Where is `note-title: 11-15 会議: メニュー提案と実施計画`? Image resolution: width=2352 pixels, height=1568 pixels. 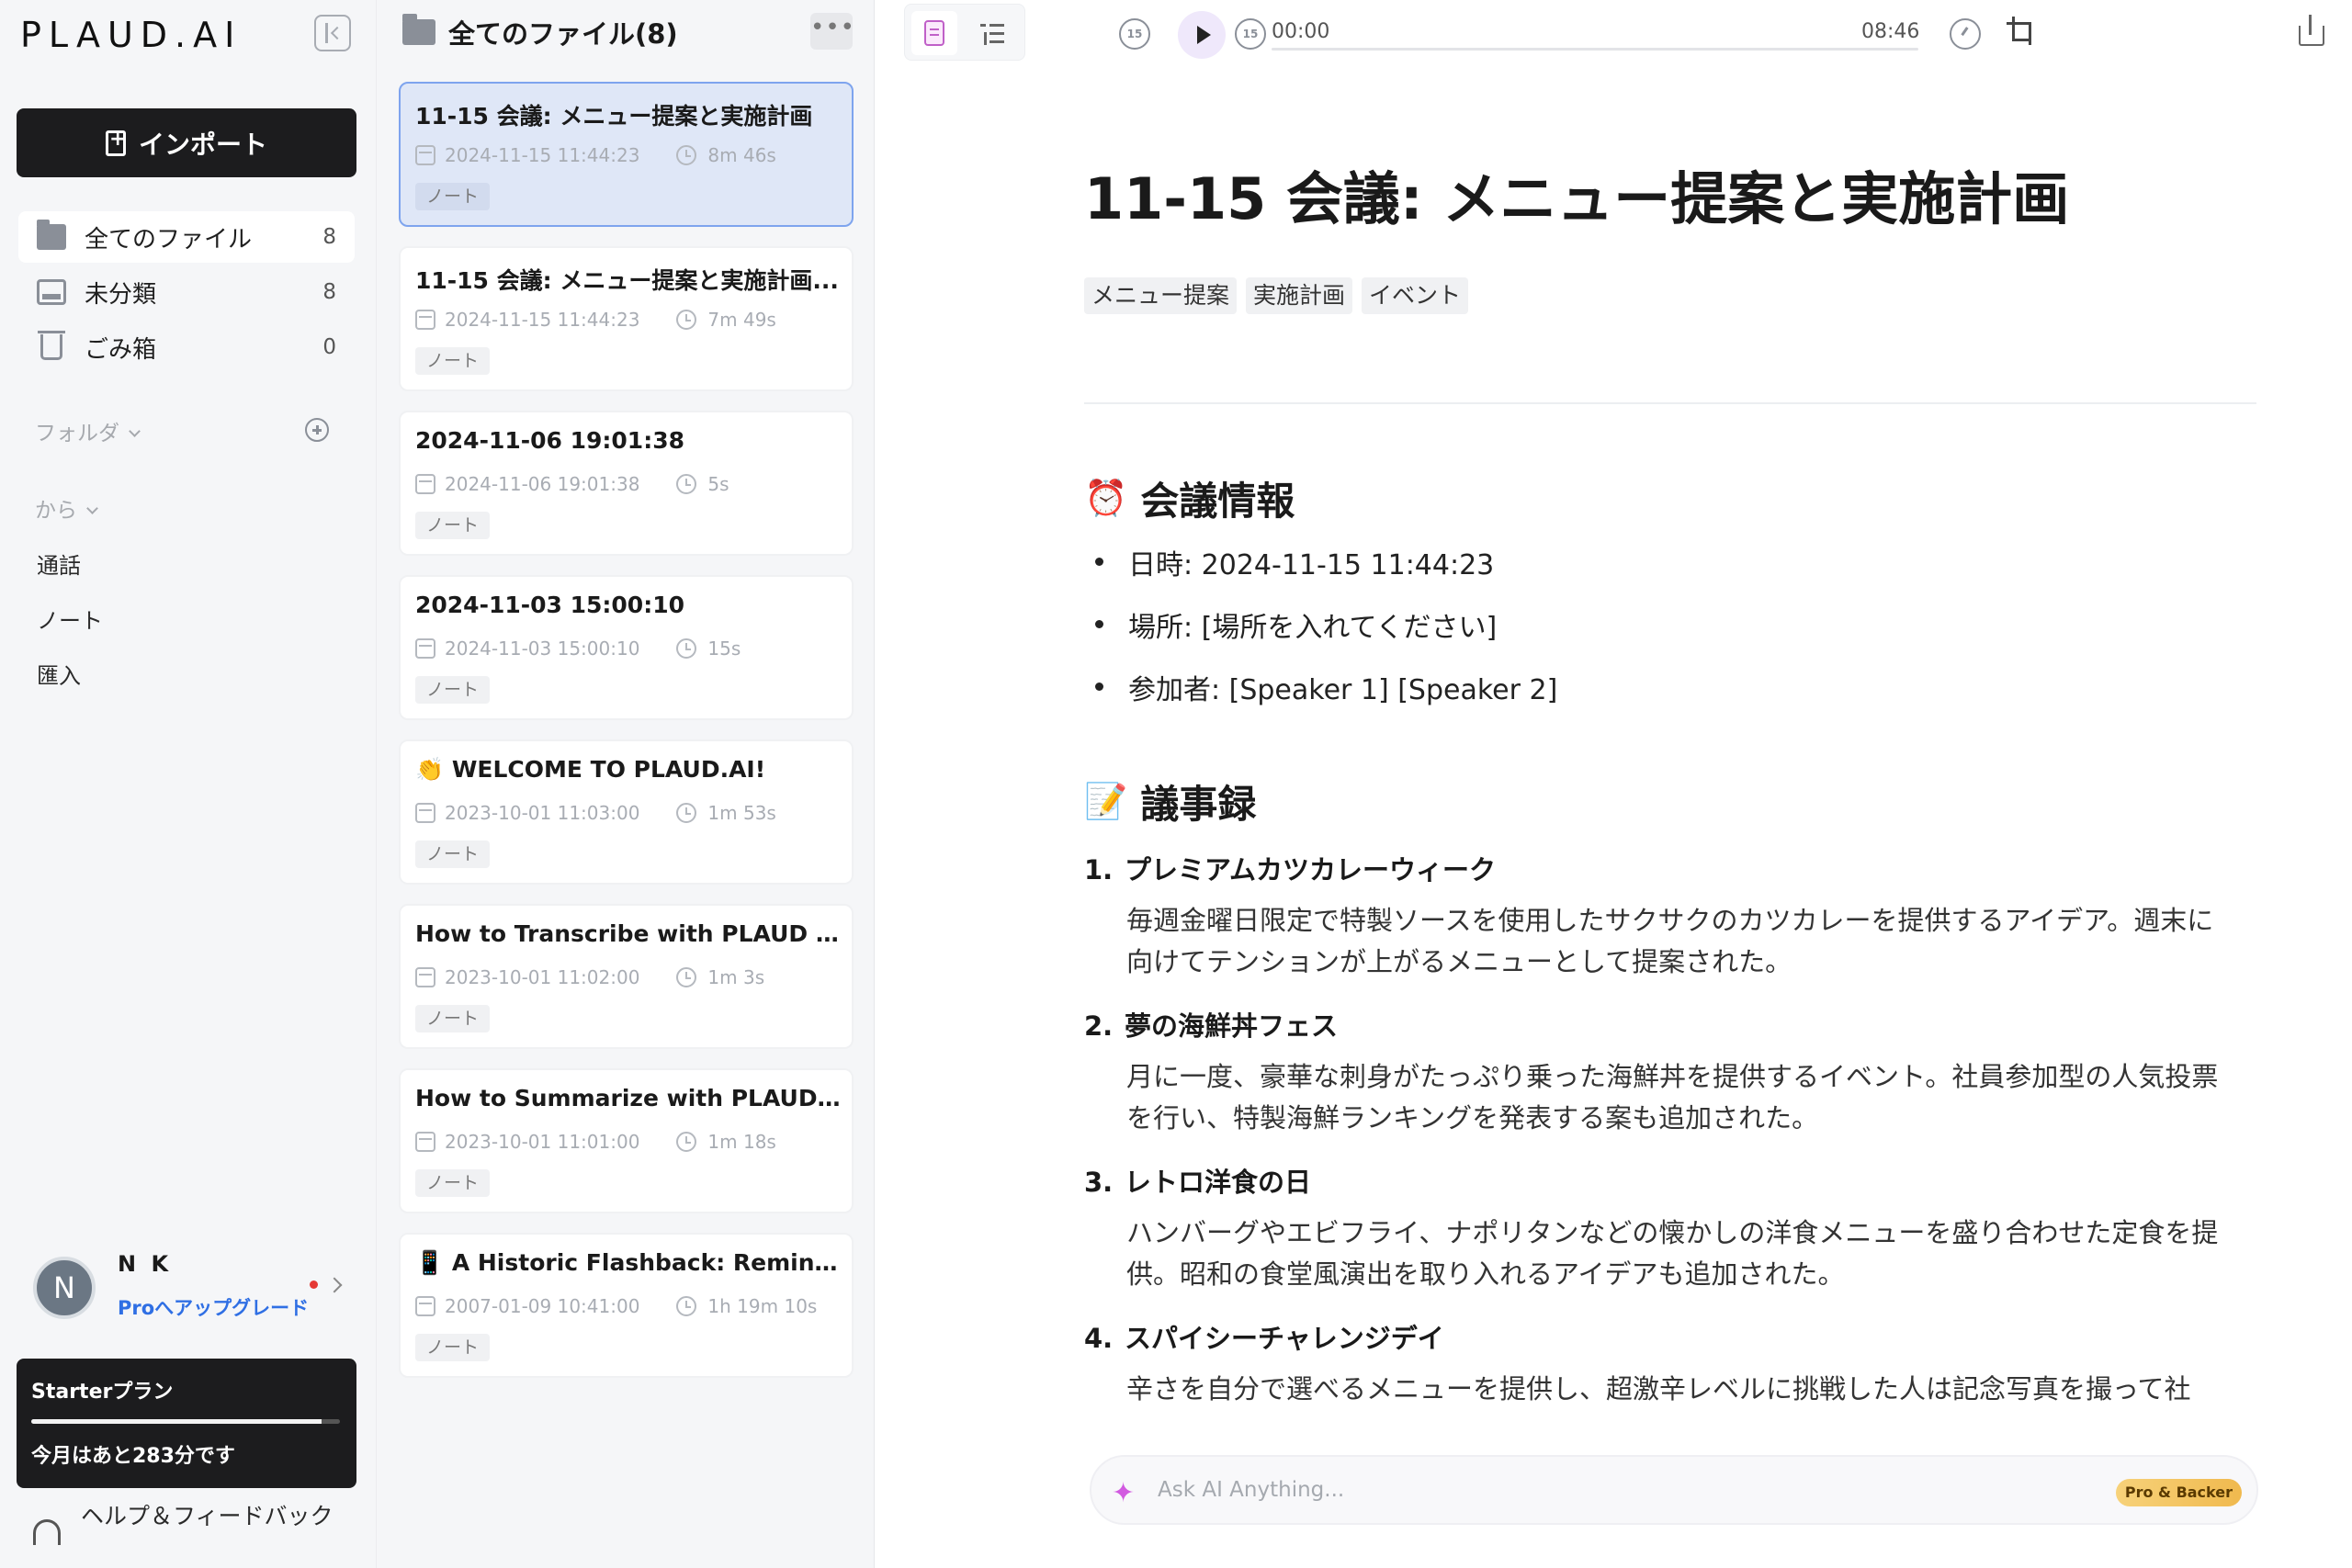 note-title: 11-15 会議: メニュー提案と実施計画 is located at coordinates (1577, 198).